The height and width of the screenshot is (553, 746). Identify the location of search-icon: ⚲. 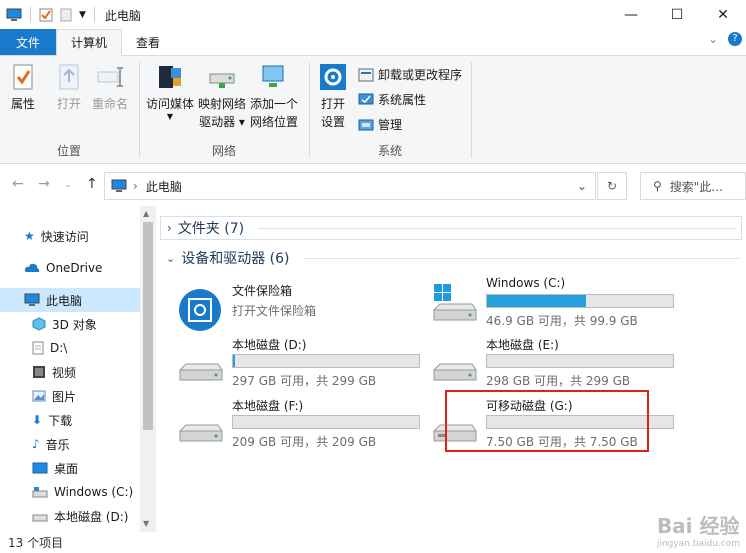
(657, 186).